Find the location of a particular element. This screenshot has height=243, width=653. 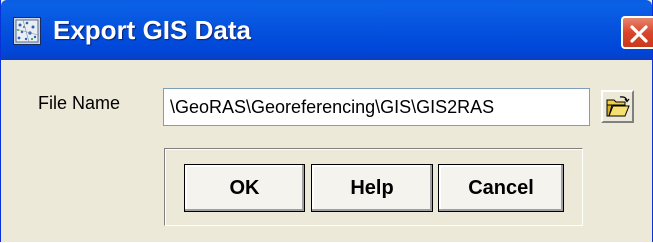

close-button is located at coordinates (637, 32).